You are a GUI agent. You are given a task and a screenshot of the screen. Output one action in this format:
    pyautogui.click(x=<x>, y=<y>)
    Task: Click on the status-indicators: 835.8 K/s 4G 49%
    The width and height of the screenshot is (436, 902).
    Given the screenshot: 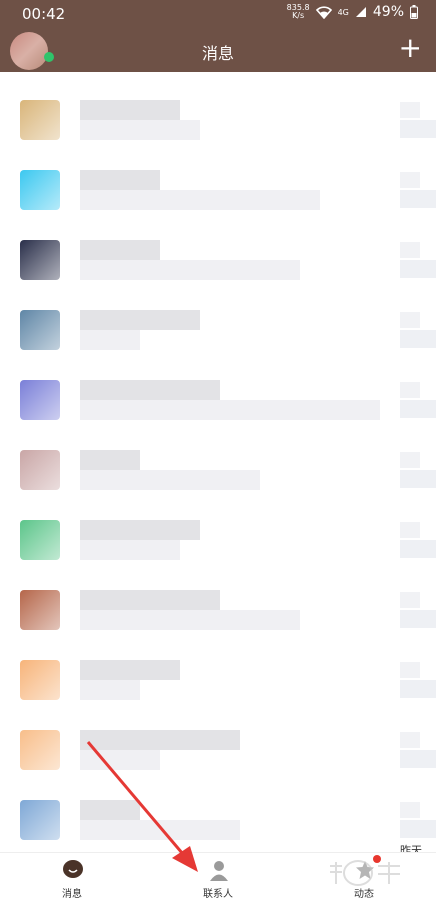 What is the action you would take?
    pyautogui.click(x=352, y=12)
    